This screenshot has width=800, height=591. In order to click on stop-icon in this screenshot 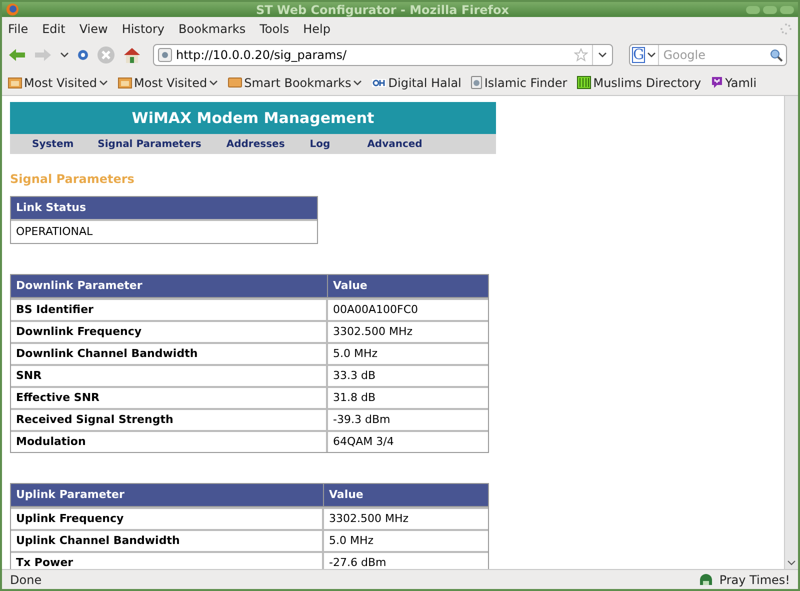, I will do `click(106, 55)`.